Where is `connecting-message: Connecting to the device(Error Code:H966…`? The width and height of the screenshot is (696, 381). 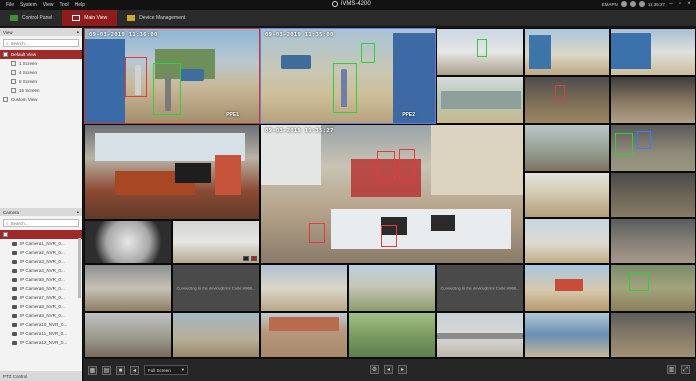 connecting-message: Connecting to the device(Error Code:H966… is located at coordinates (216, 288).